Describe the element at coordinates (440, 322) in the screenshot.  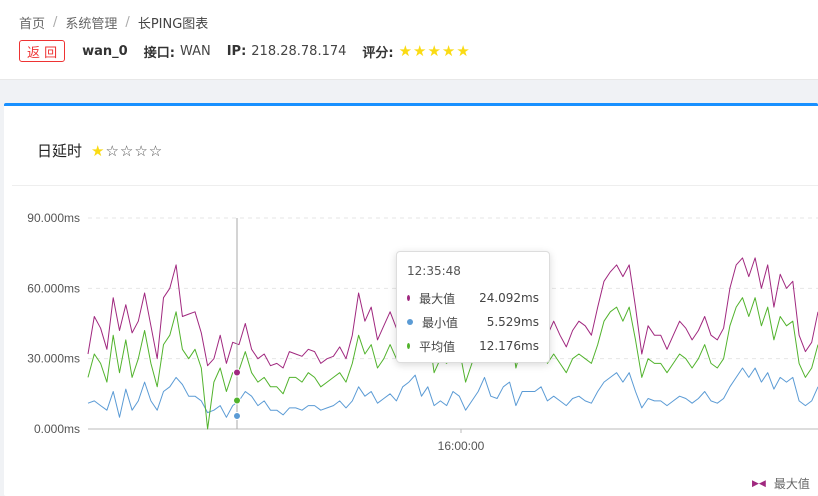
I see `tooltip-label: 最小值` at that location.